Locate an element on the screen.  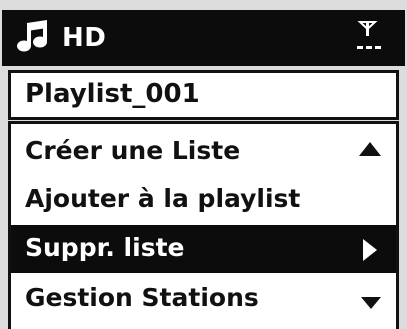
menu-item-label: Créer une Liste is located at coordinates (133, 150).